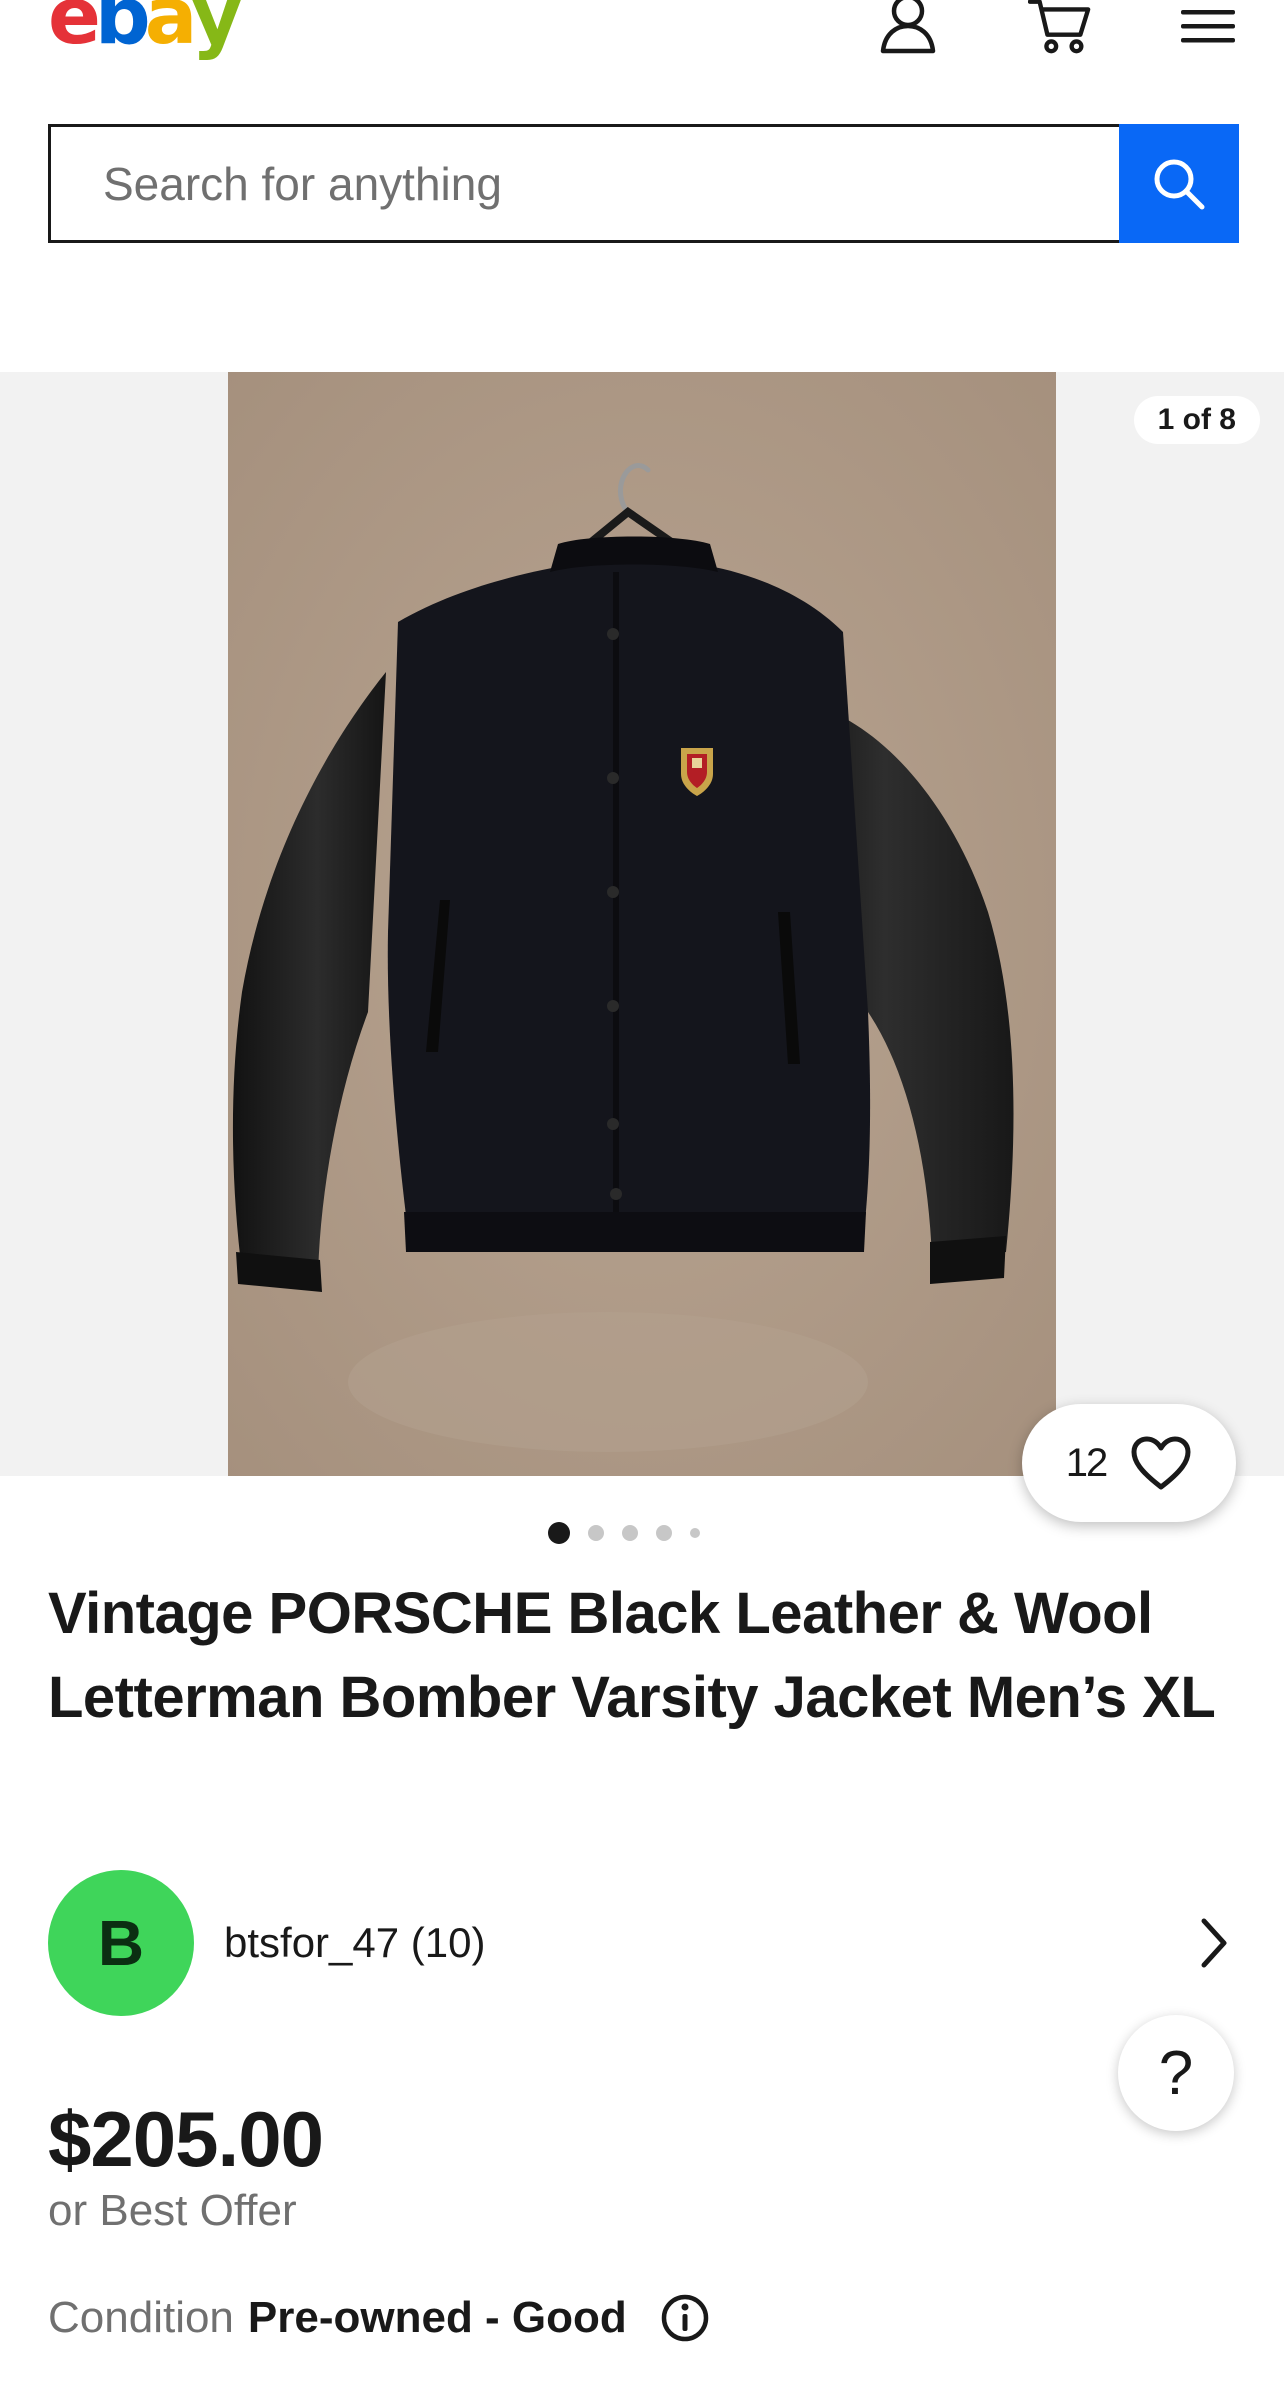 This screenshot has width=1284, height=2384. Describe the element at coordinates (1086, 1462) in the screenshot. I see `watch-count: 12` at that location.